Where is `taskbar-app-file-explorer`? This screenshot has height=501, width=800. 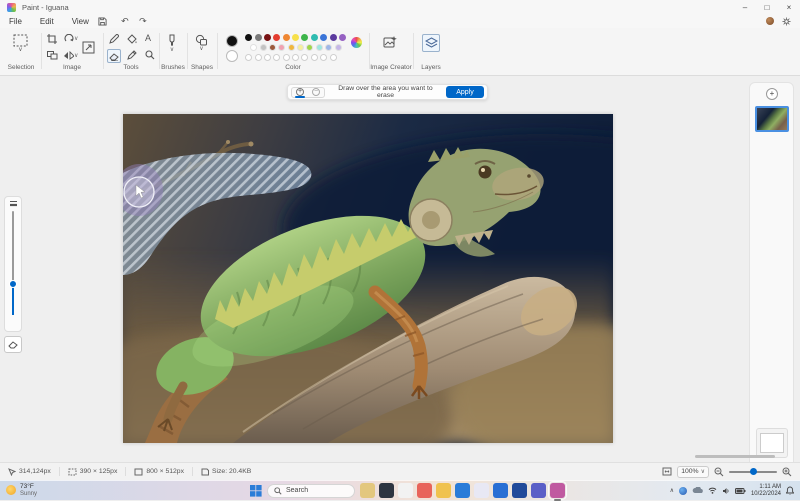
taskbar-app-file-explorer is located at coordinates (443, 490).